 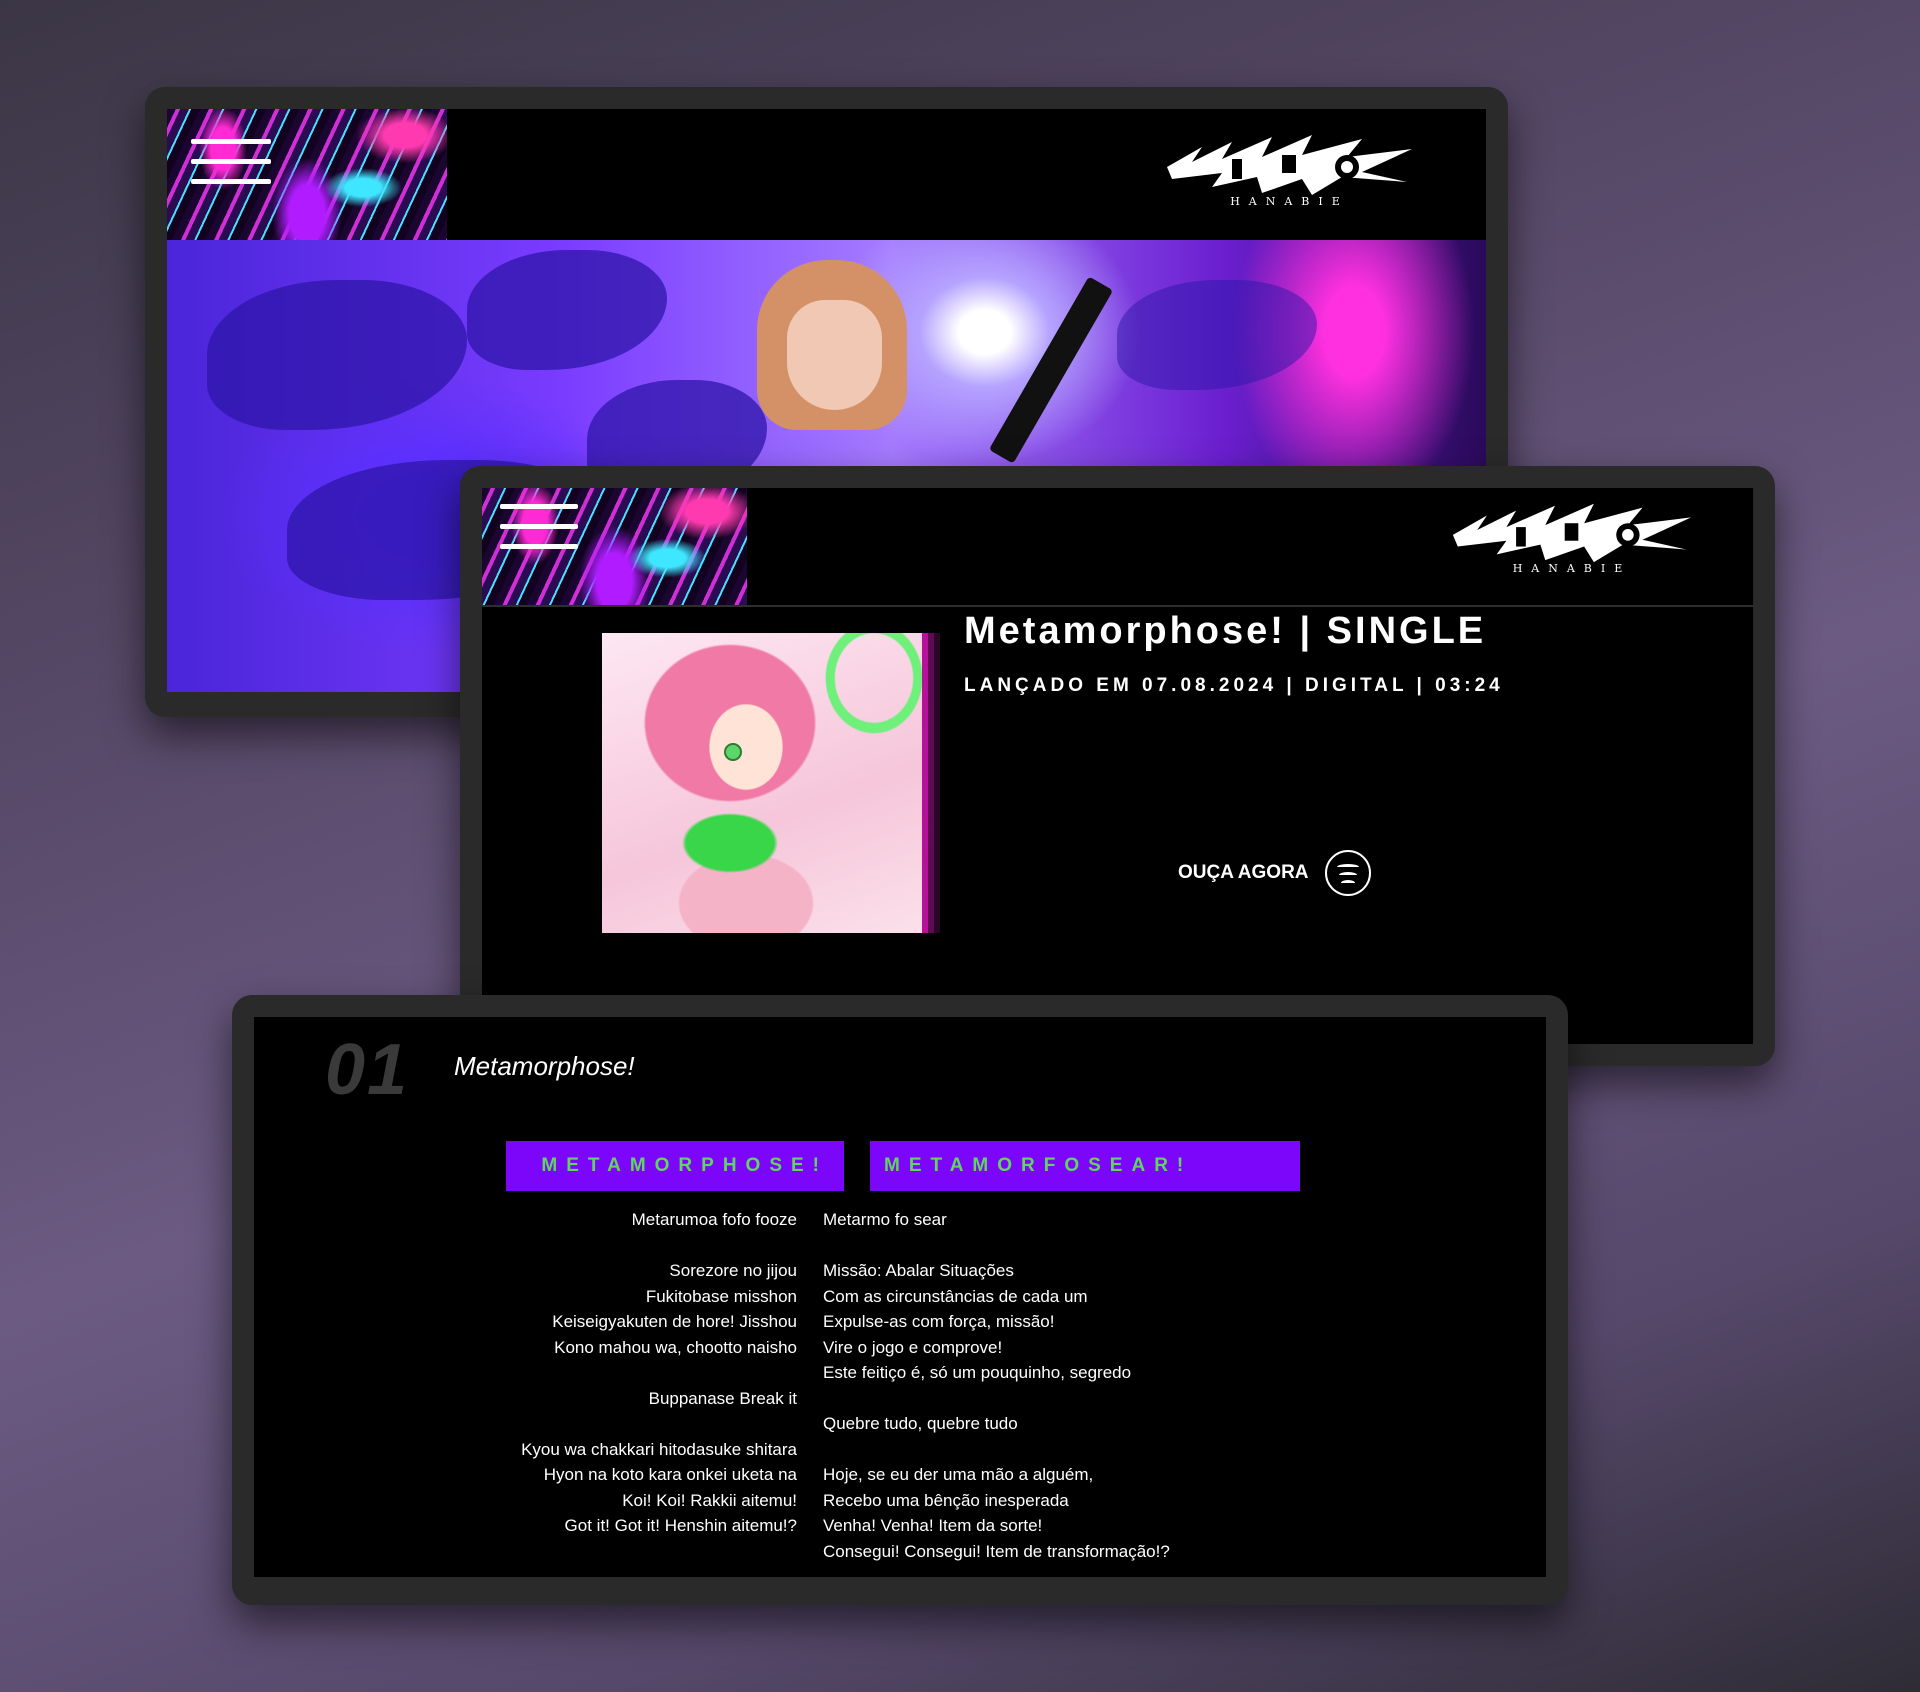 I want to click on lyric-line: Metarmo fo sear, so click(x=885, y=1219).